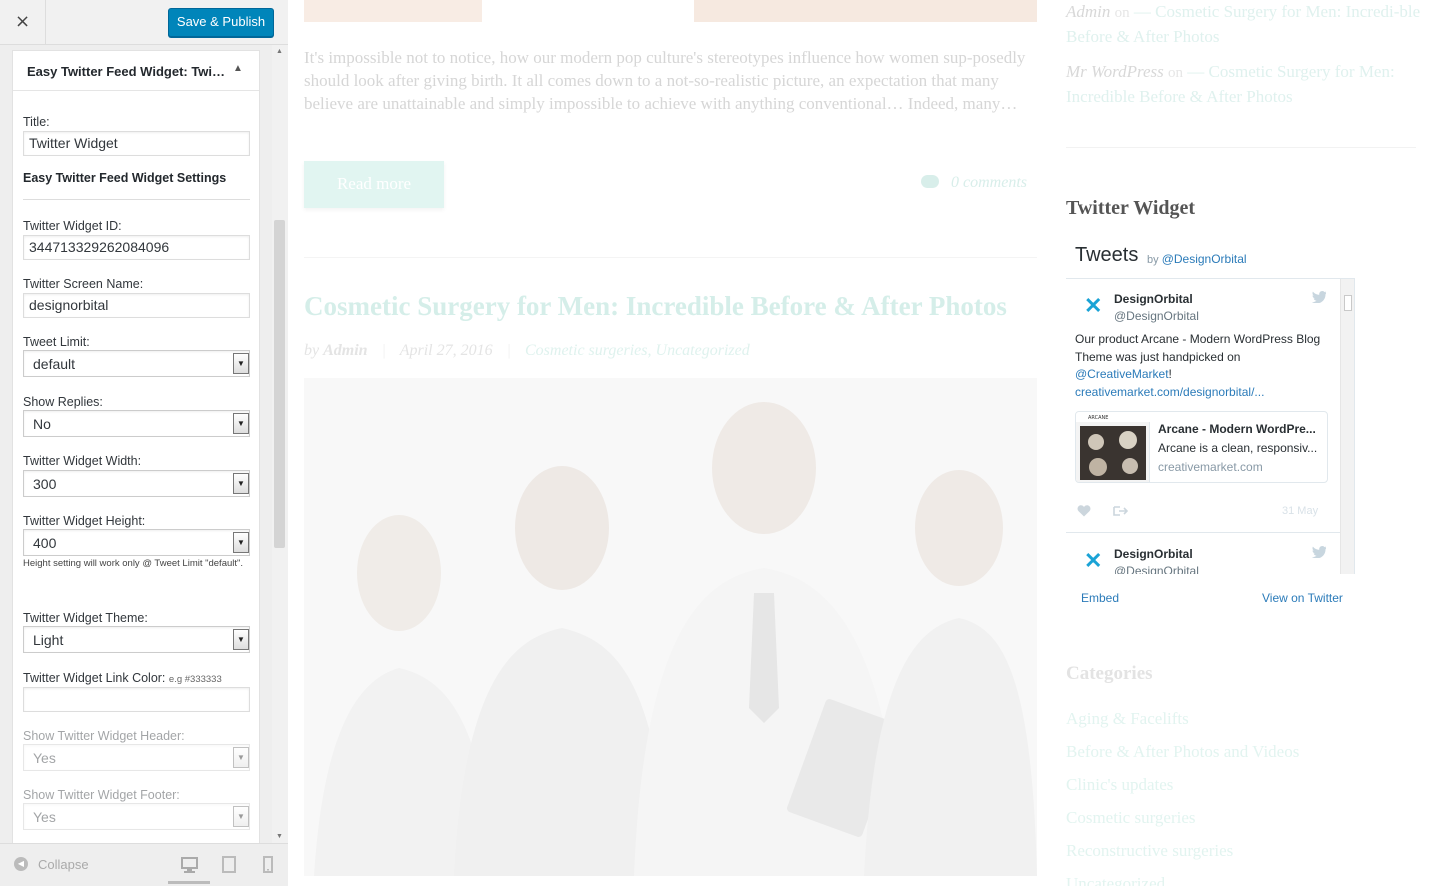  What do you see at coordinates (374, 184) in the screenshot?
I see `read-more-button: Read more` at bounding box center [374, 184].